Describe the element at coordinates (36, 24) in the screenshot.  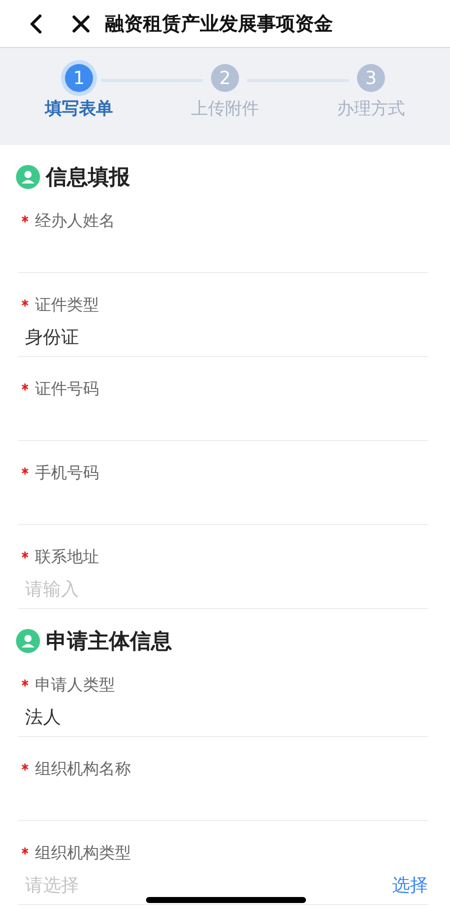
I see `back-button` at that location.